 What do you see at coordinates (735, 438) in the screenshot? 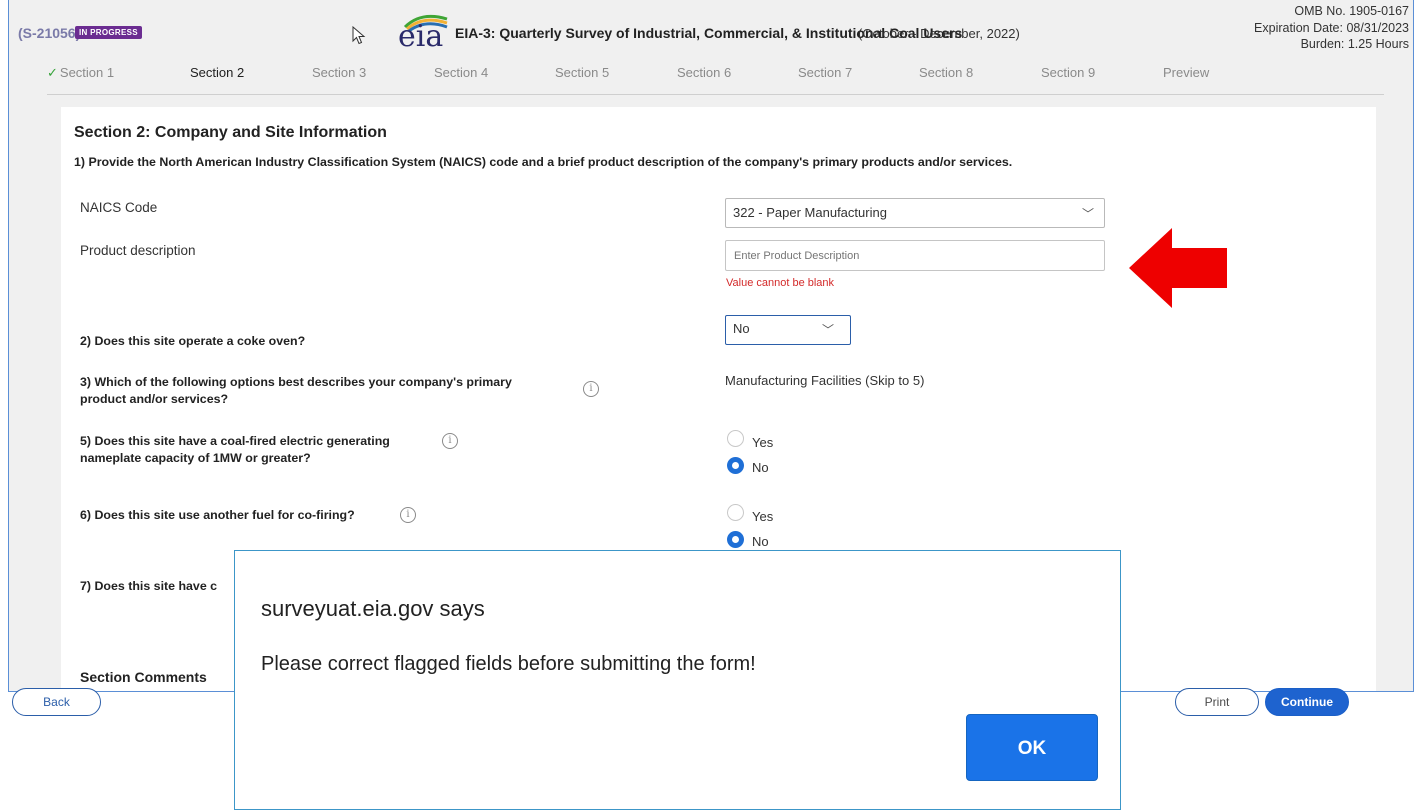
I see `q5-yes-radio` at bounding box center [735, 438].